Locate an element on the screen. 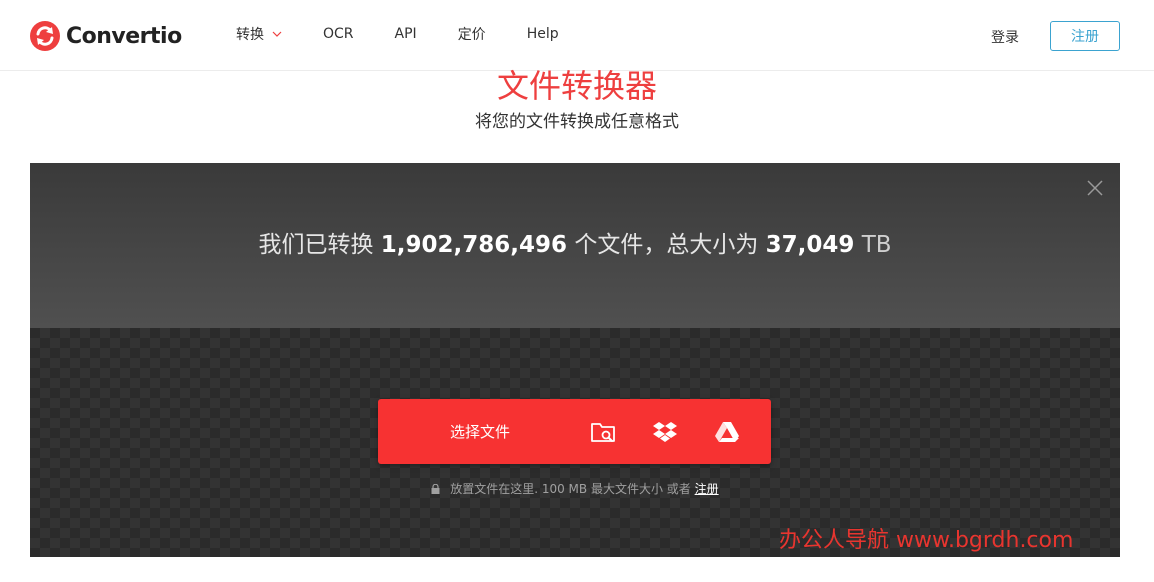 This screenshot has height=582, width=1154. stats-prefix: 我们已转换 is located at coordinates (316, 245).